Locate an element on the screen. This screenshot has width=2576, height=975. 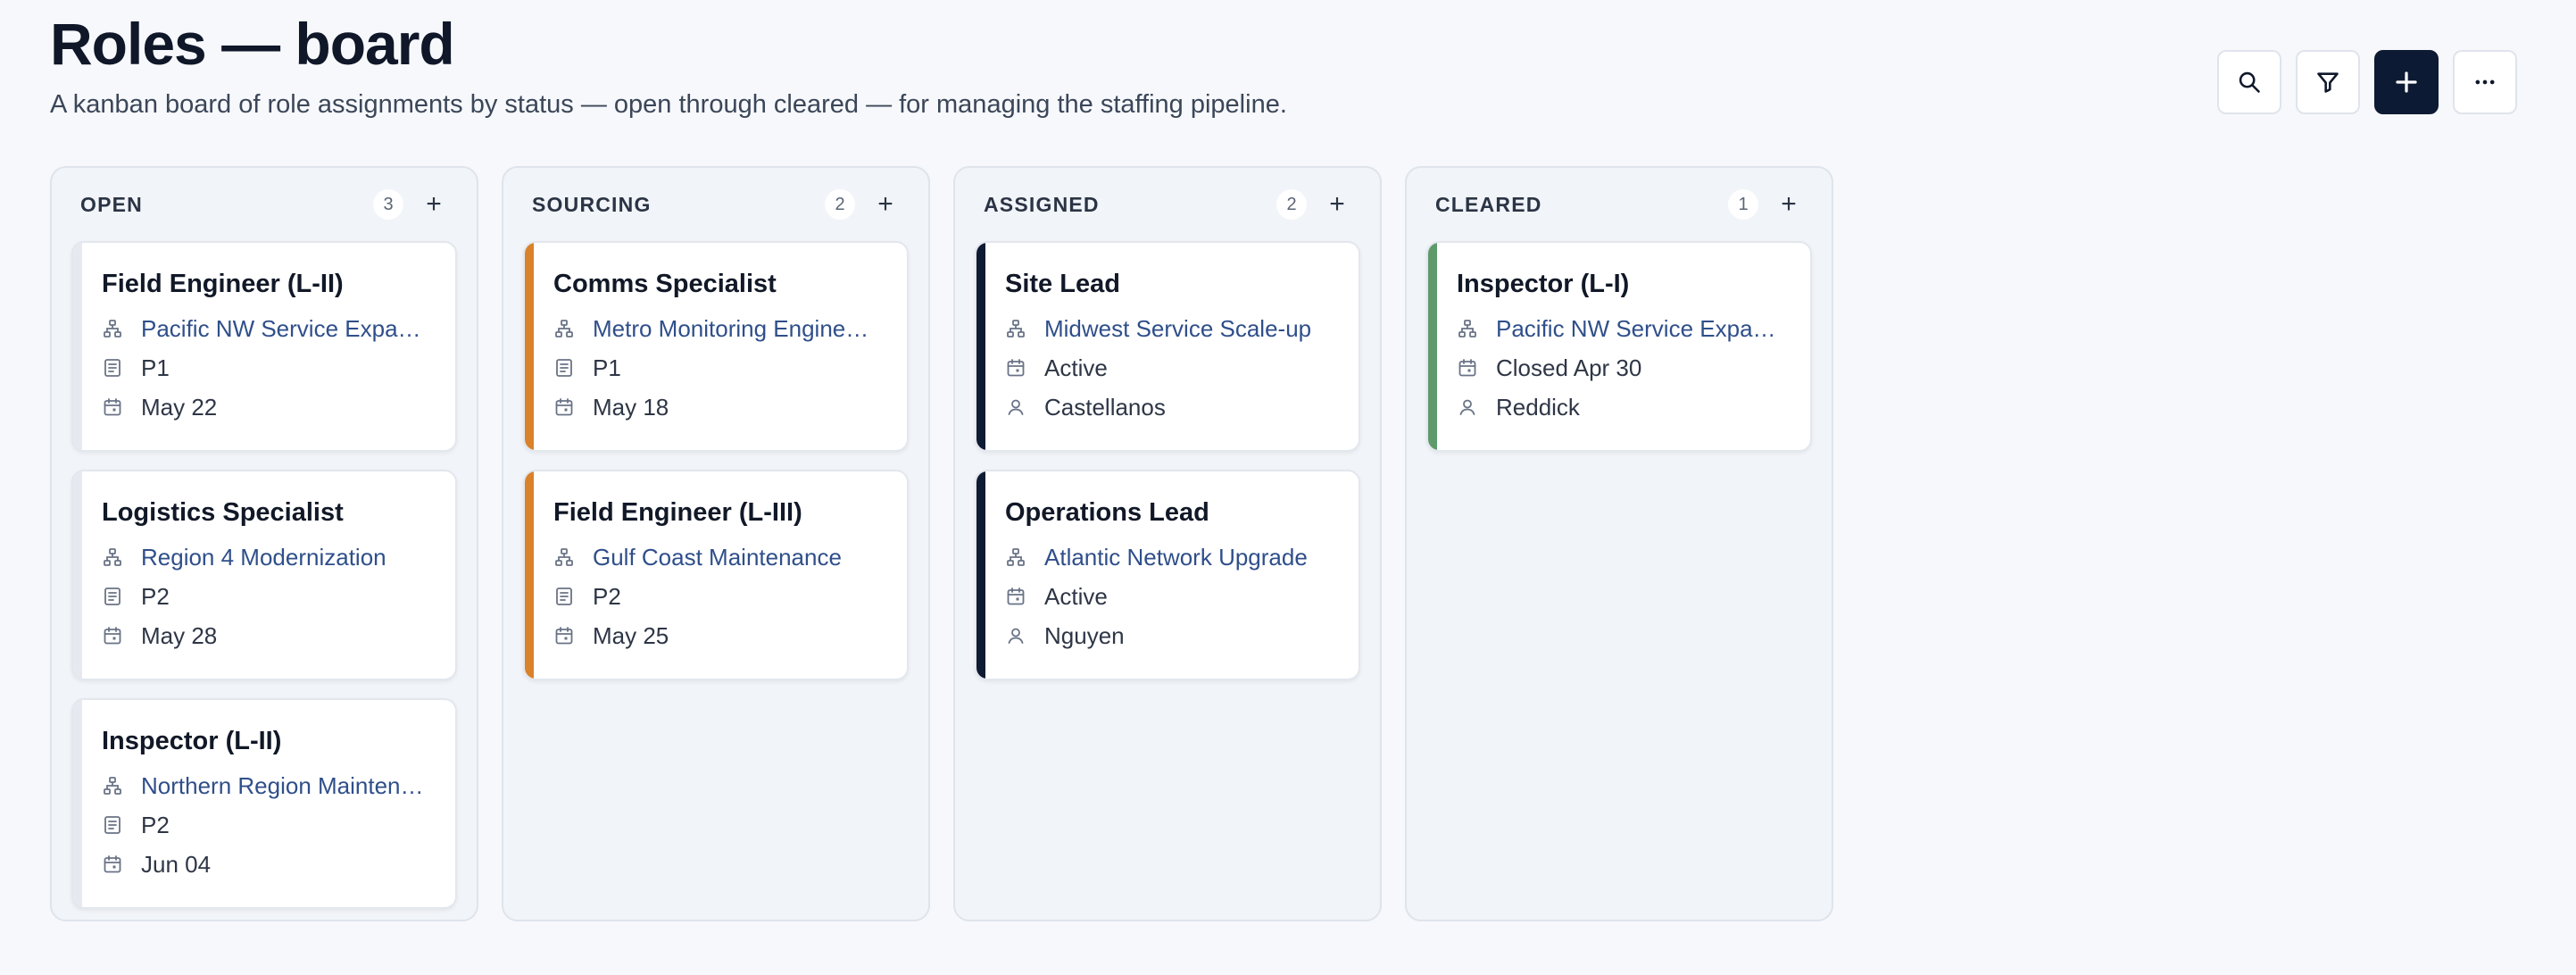
search-icon is located at coordinates (2250, 83).